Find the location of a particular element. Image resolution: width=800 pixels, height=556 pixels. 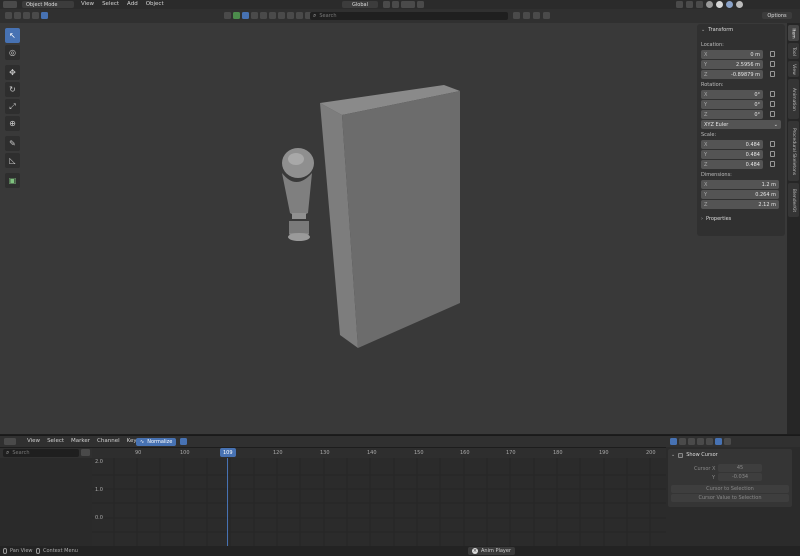

normalize-refresh-icon is located at coordinates (183, 442).